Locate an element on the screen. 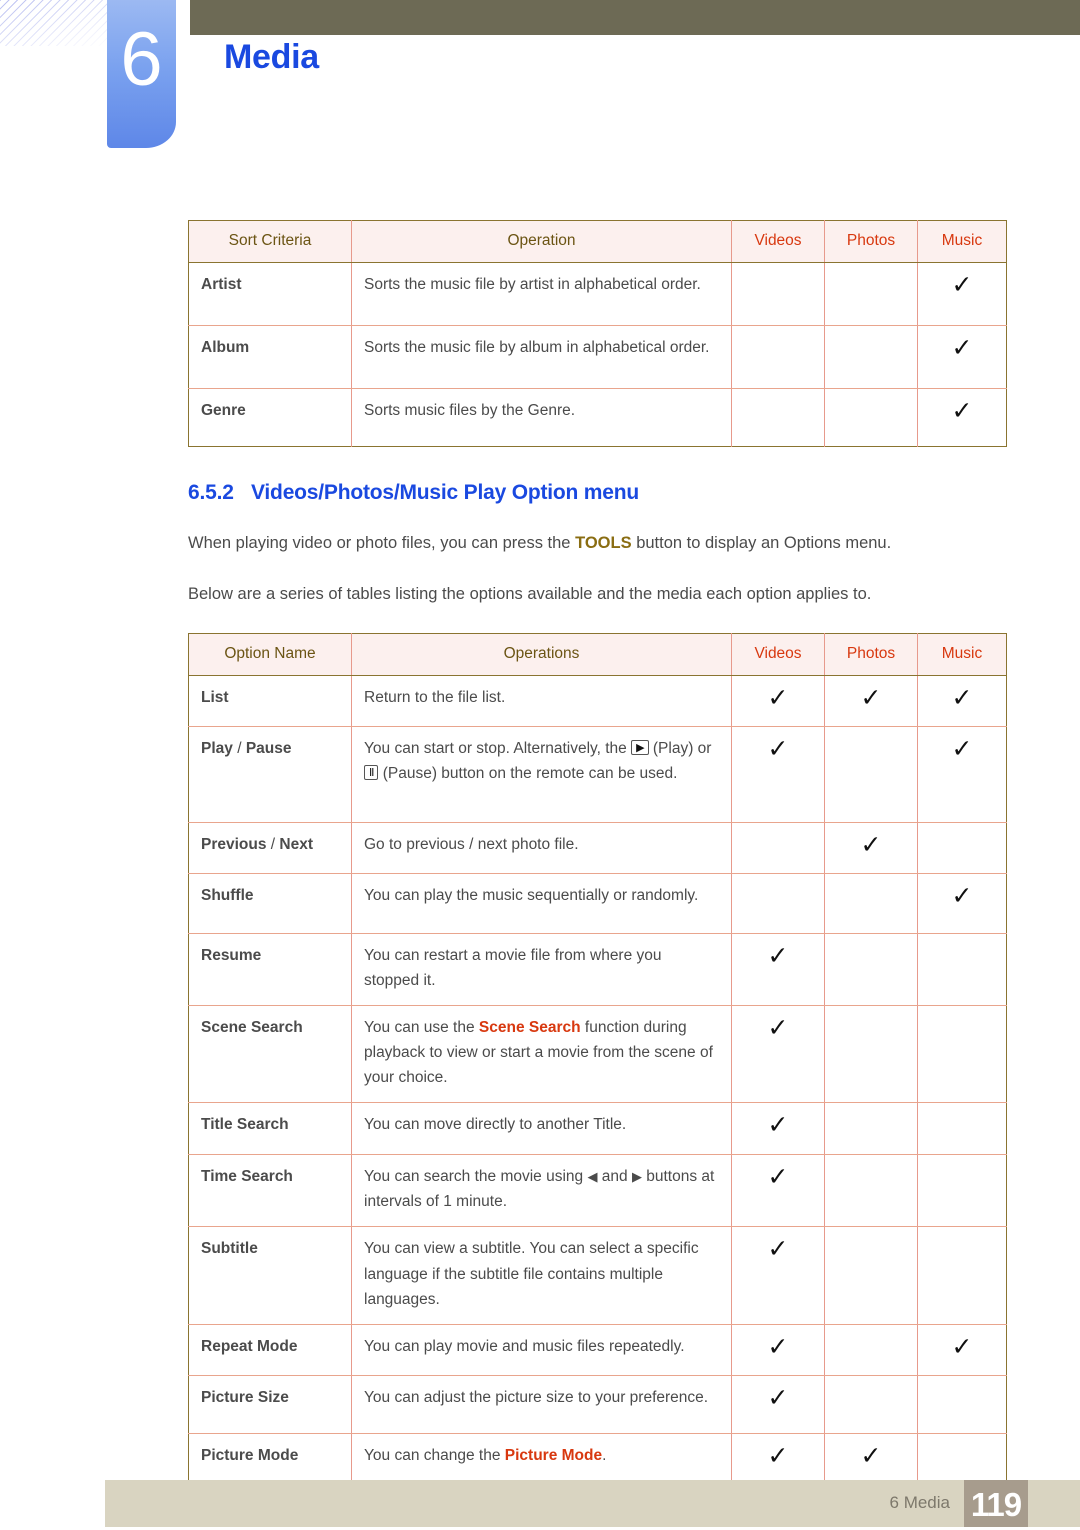 The image size is (1080, 1530). operation-text-part: and is located at coordinates (614, 1177).